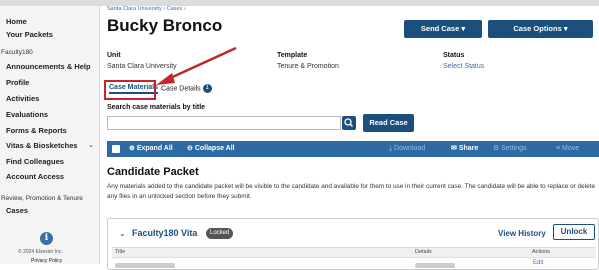 This screenshot has height=270, width=599. Describe the element at coordinates (423, 252) in the screenshot. I see `column-header-details: Details` at that location.